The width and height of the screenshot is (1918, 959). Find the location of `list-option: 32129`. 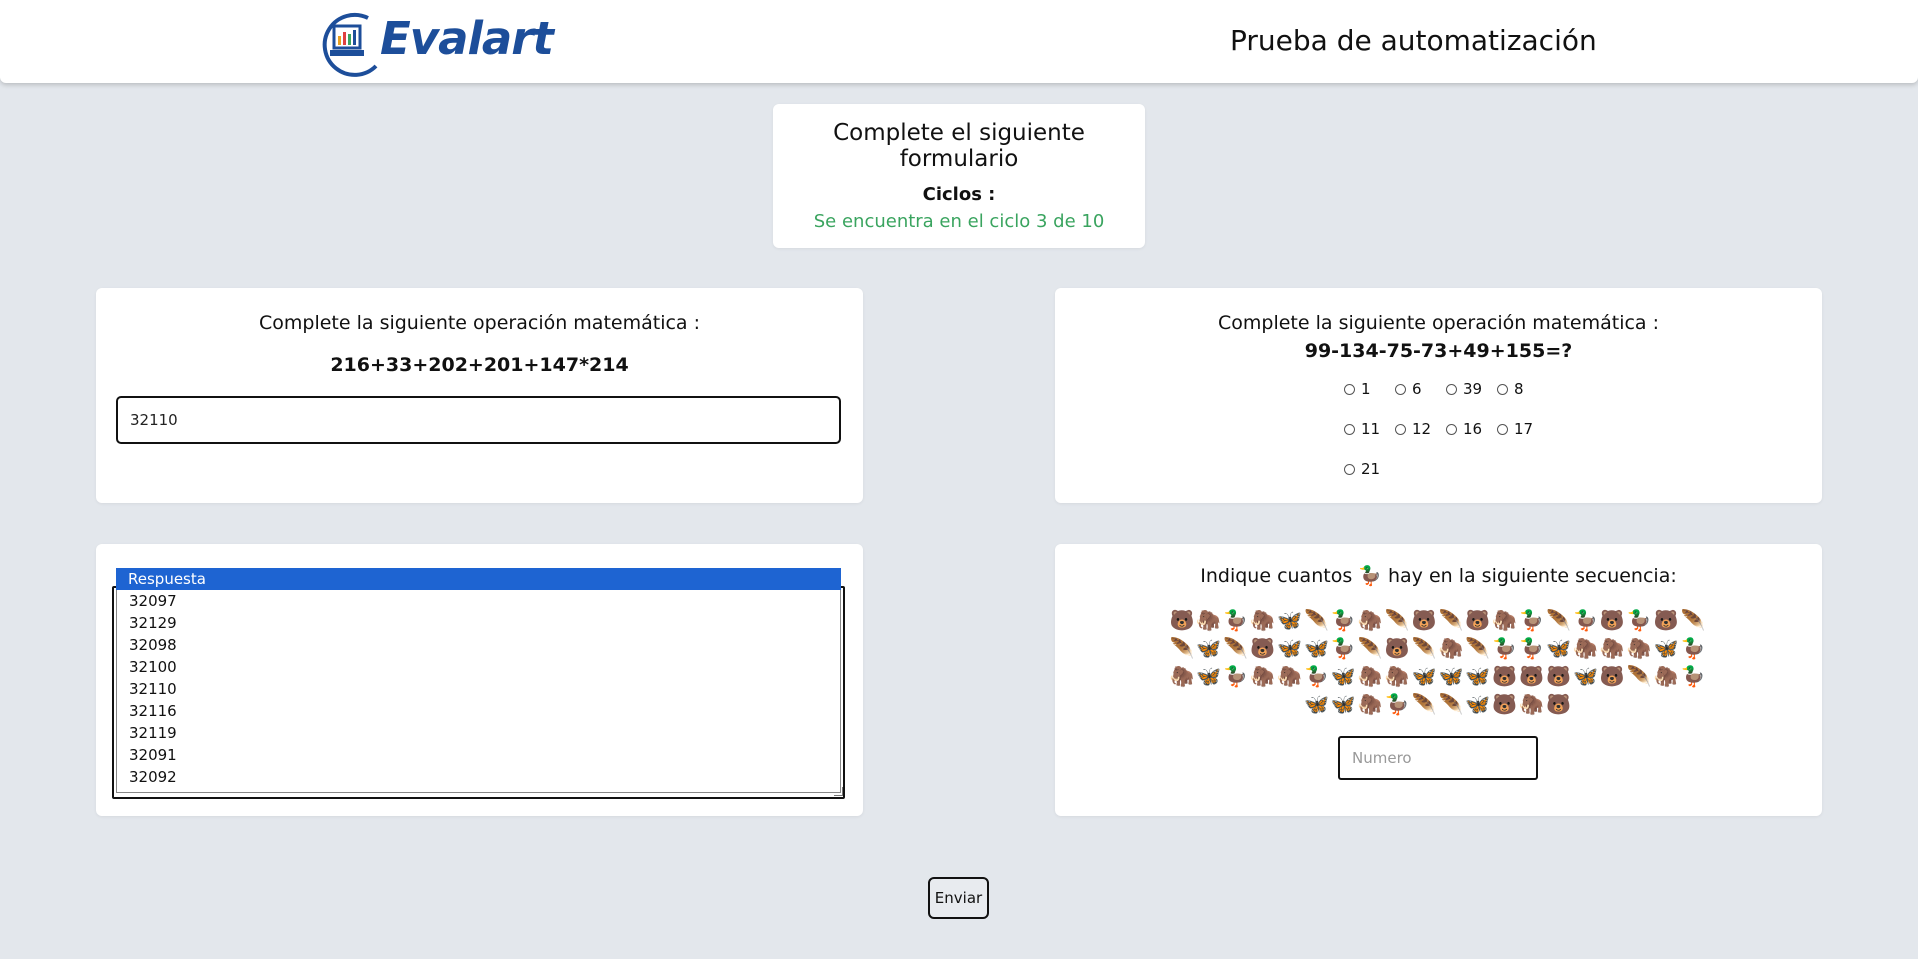

list-option: 32129 is located at coordinates (478, 623).